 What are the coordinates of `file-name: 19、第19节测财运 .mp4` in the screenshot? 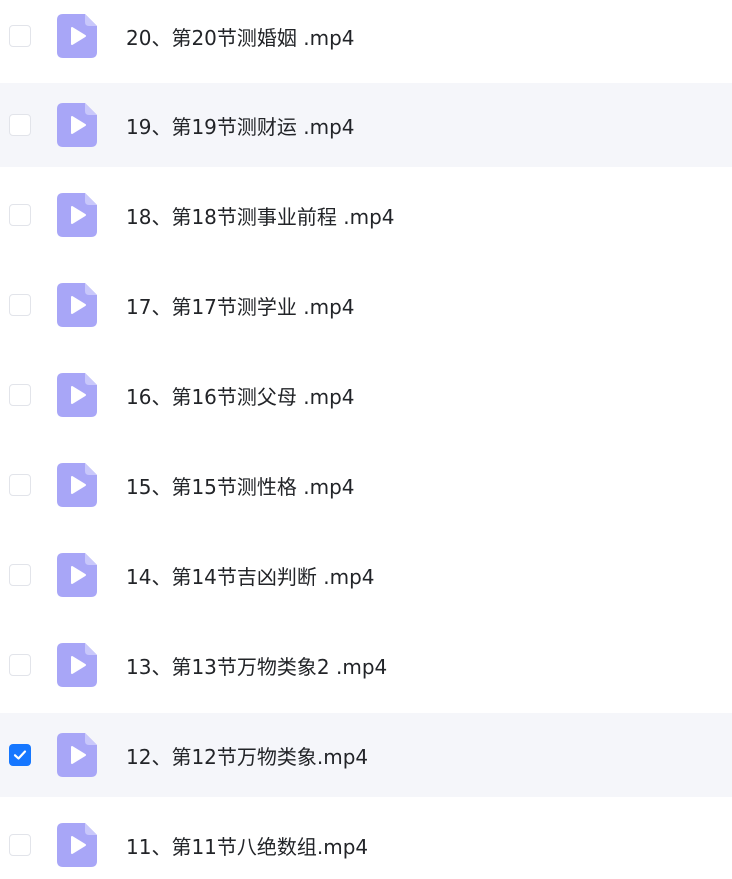 It's located at (240, 125).